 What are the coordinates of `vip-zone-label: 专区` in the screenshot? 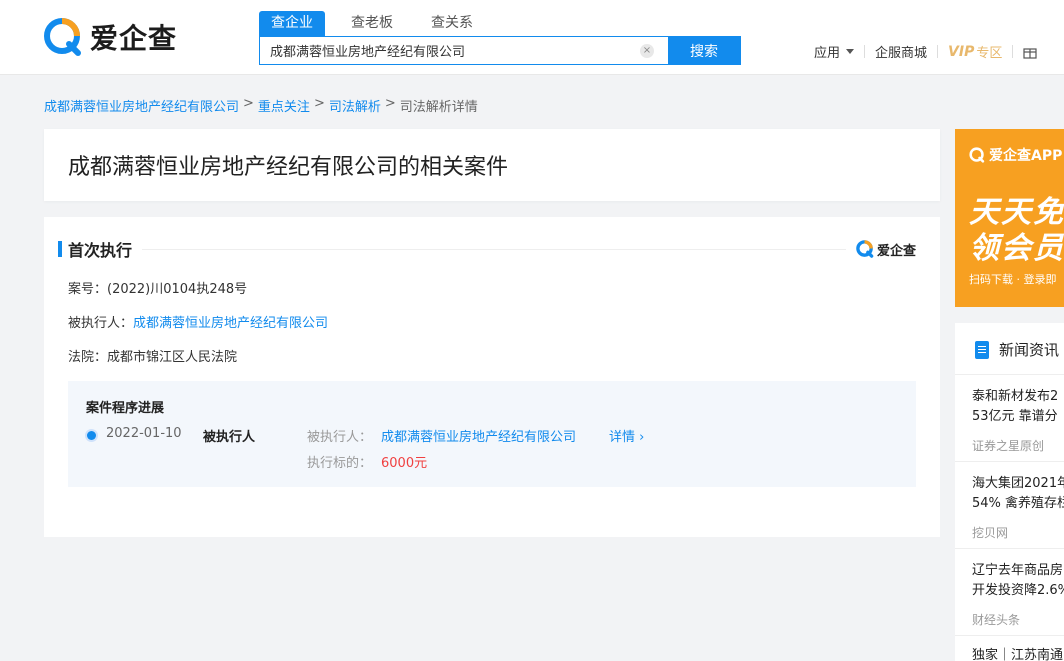 It's located at (989, 53).